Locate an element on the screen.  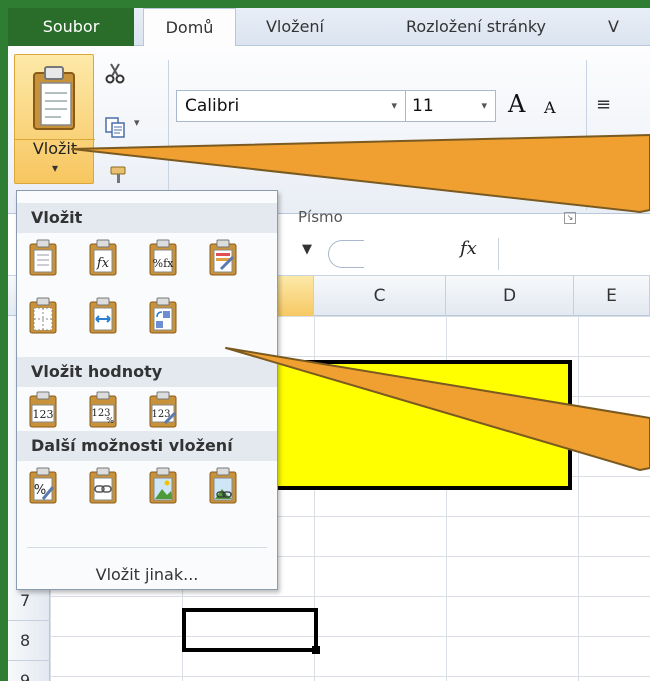
svg-text: %fx is located at coordinates (164, 263).